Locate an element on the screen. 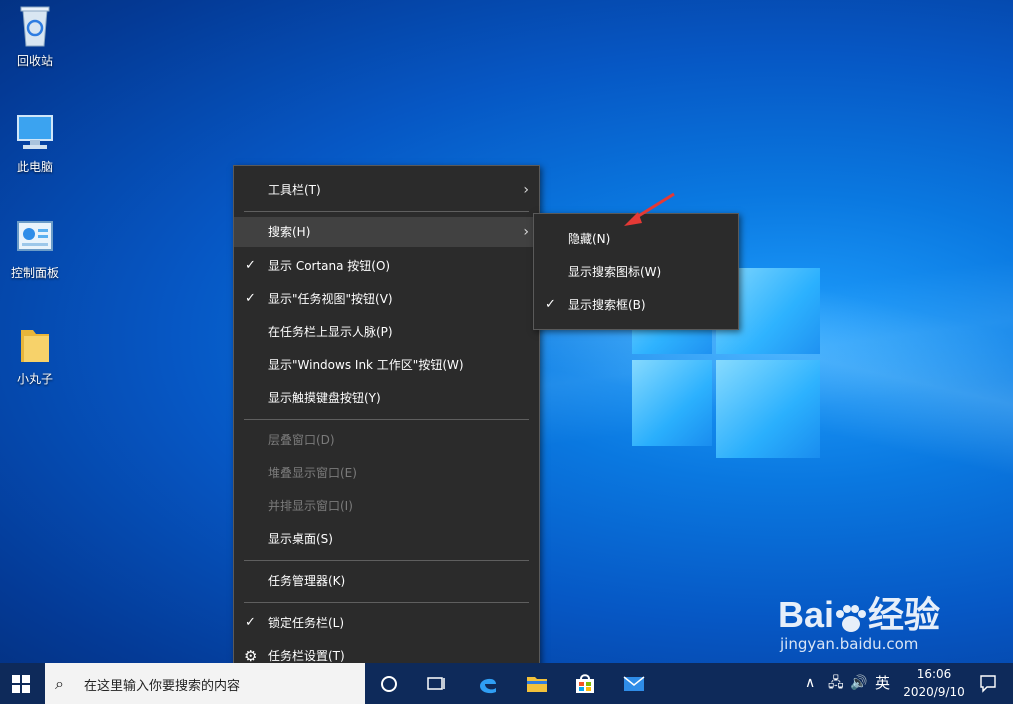 The width and height of the screenshot is (1013, 704). menu-item-task-manager: 任务管理器(K) is located at coordinates (386, 581).